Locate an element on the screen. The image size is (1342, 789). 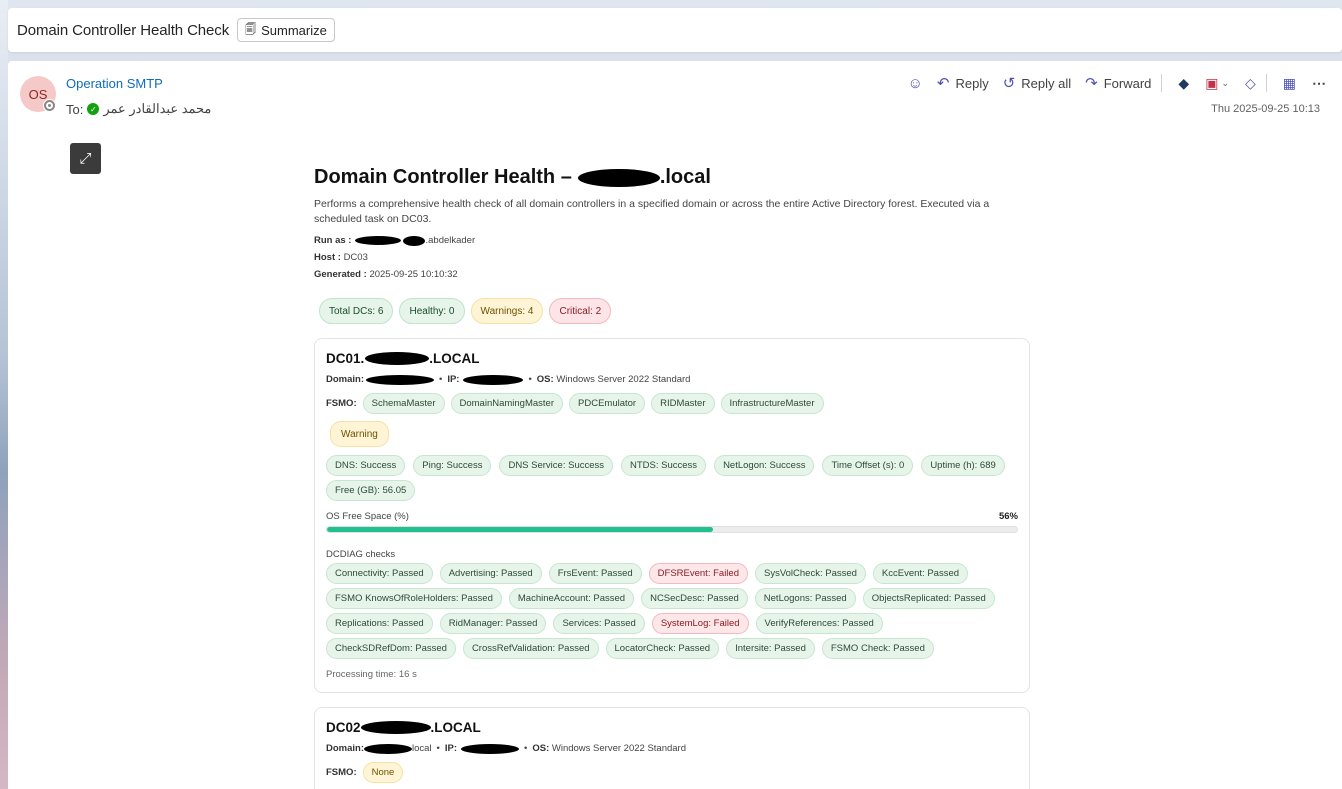
dcdiag-check-tag: FSMO KnowsOfRoleHolders: Passed is located at coordinates (414, 598).